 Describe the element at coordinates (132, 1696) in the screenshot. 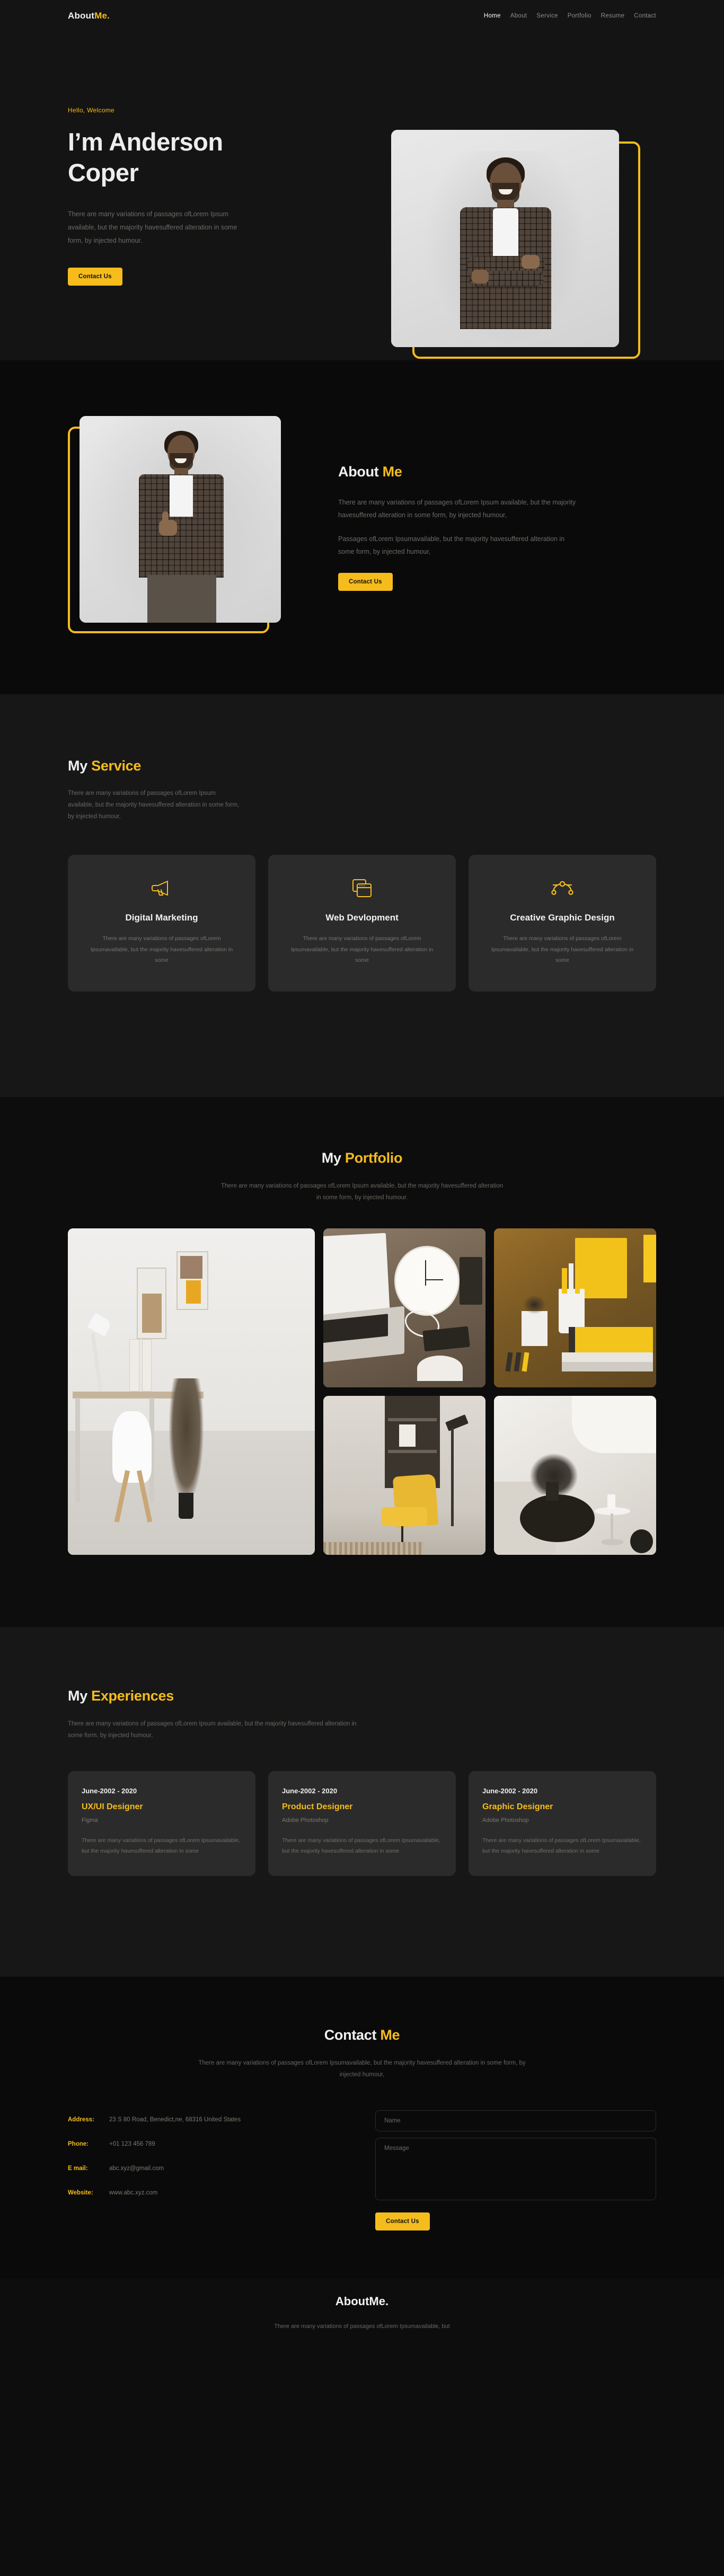

I see `experiences-title-accent: Experiences` at that location.